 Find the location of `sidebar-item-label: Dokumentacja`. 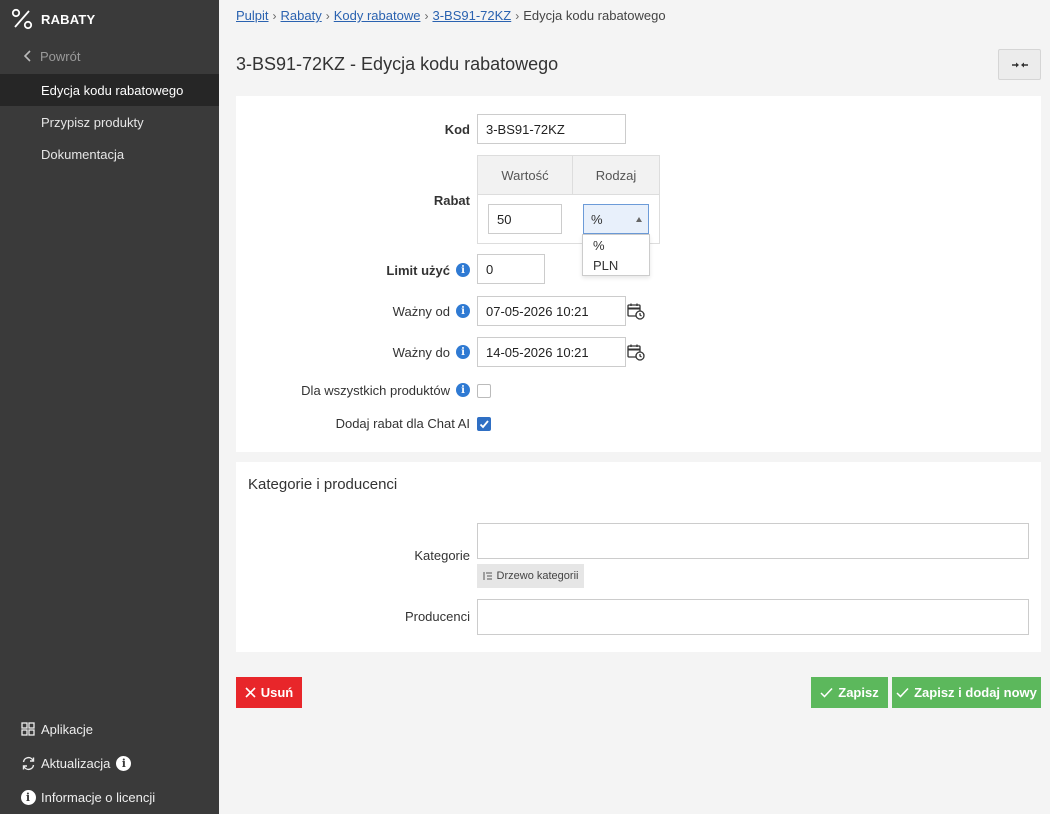

sidebar-item-label: Dokumentacja is located at coordinates (83, 154).